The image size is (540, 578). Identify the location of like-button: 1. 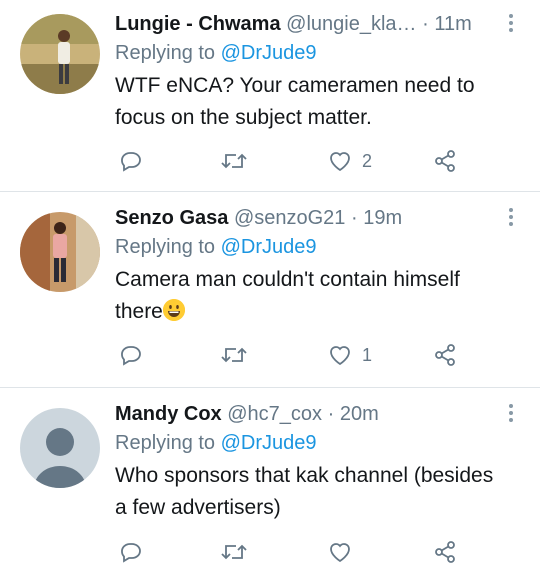
(350, 355).